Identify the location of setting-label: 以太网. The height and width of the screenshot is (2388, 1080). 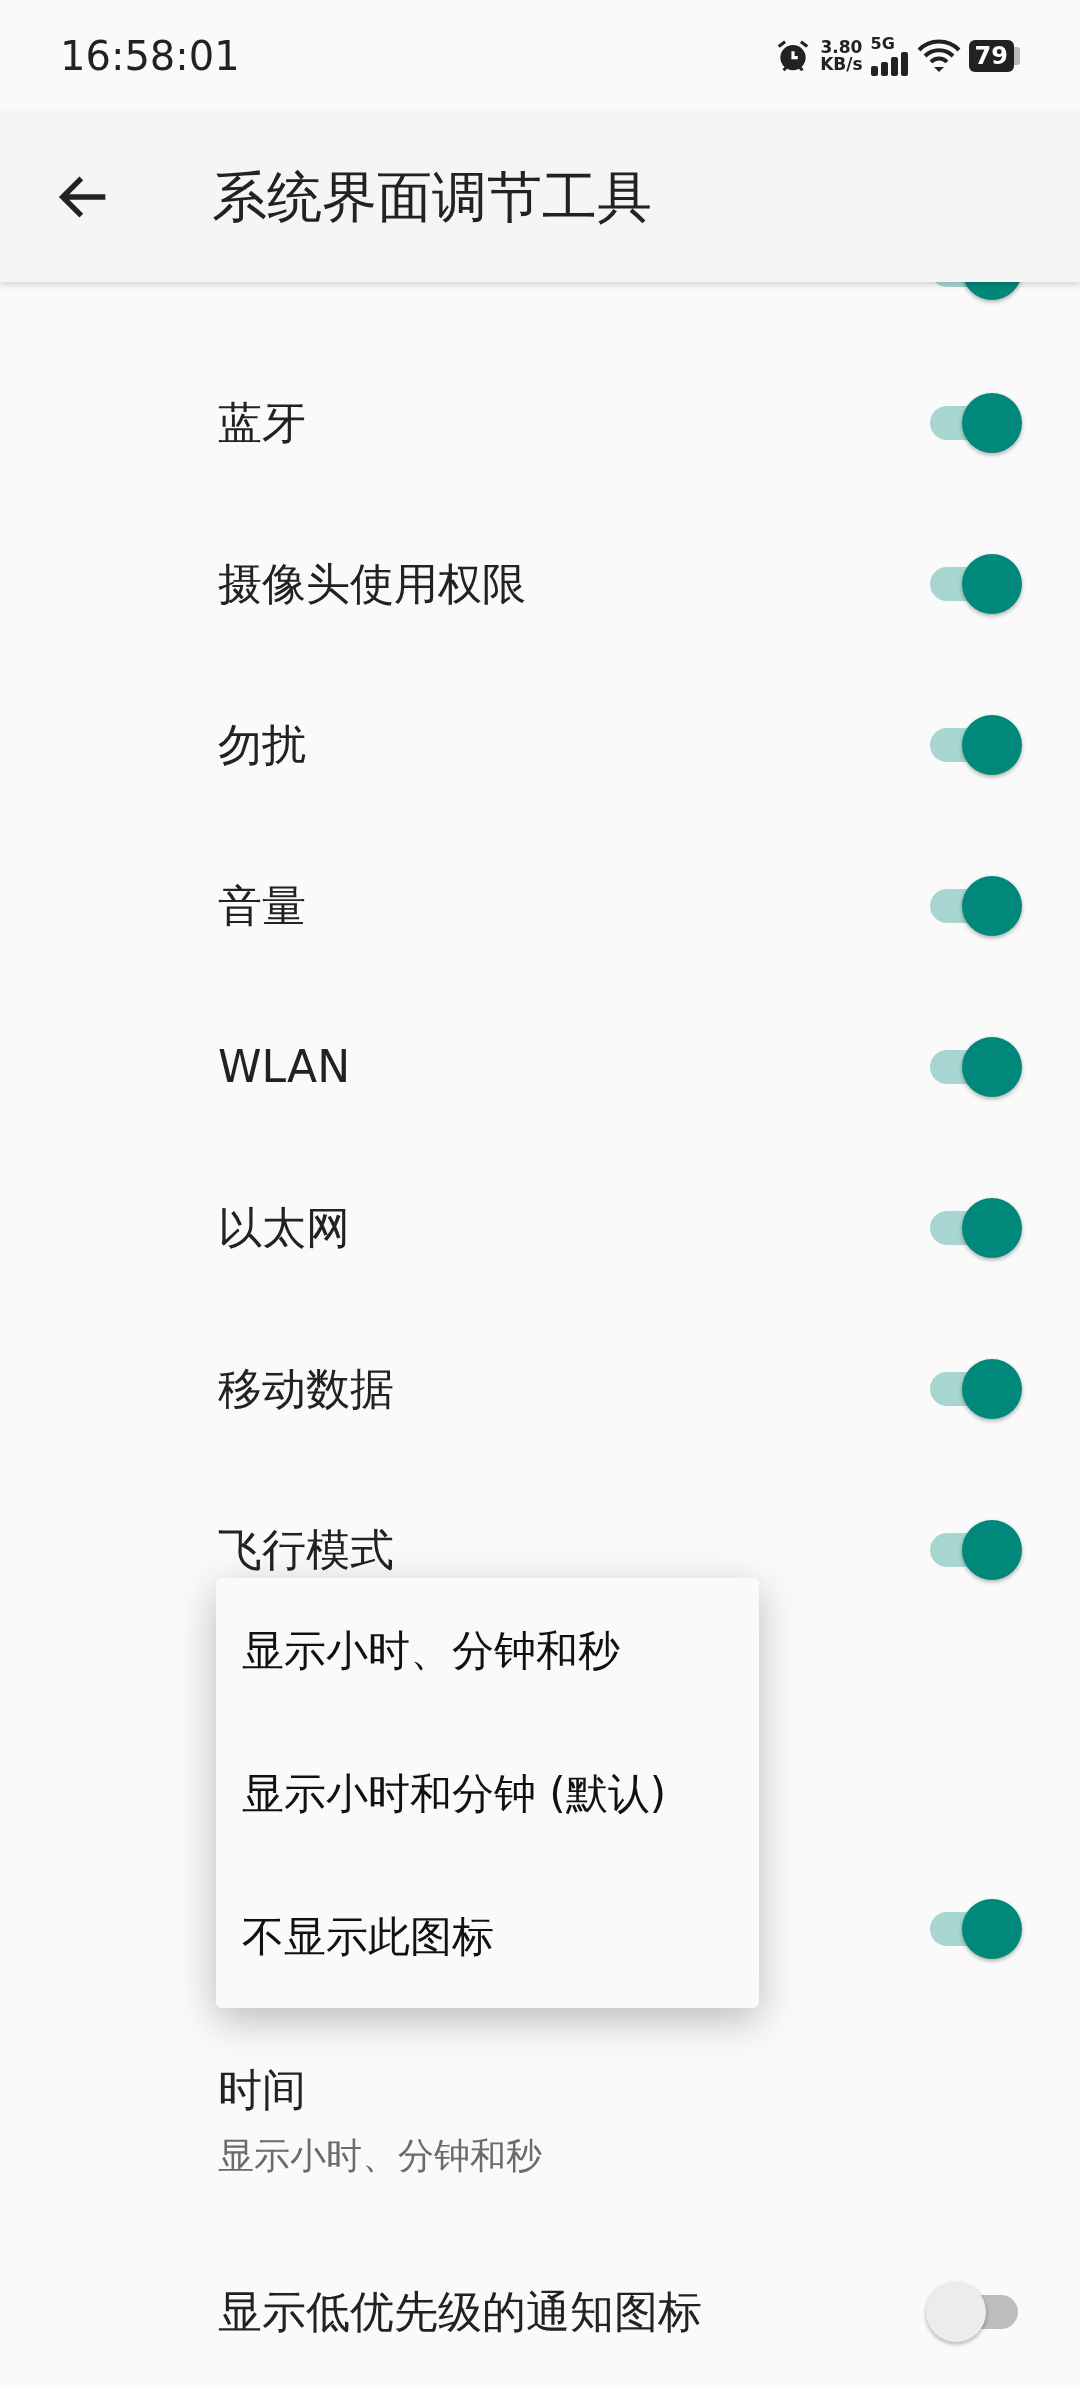
(284, 1227).